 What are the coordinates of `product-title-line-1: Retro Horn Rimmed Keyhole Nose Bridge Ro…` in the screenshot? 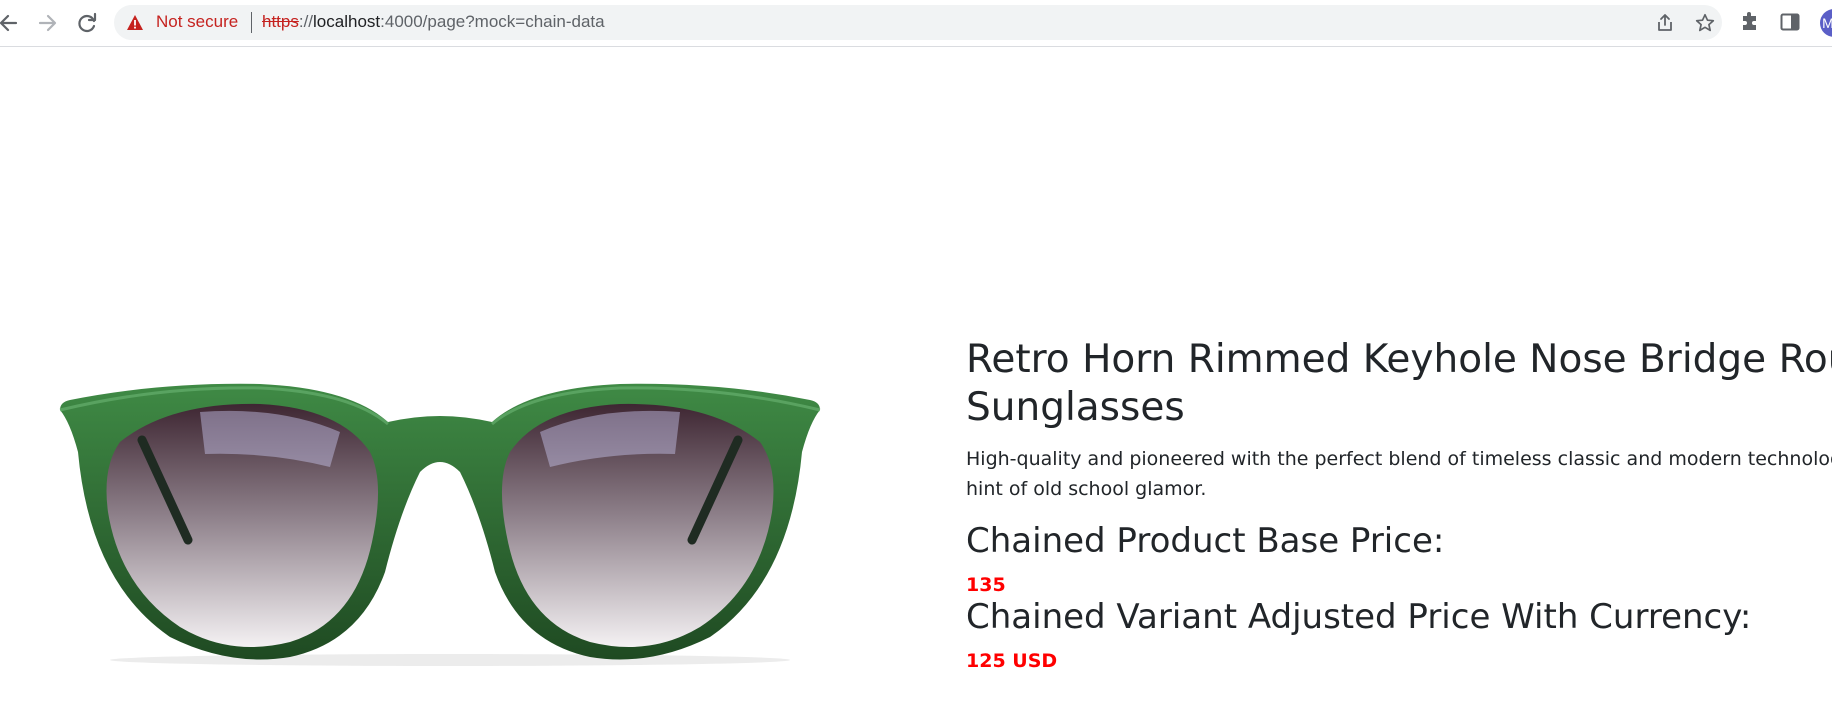 It's located at (1399, 359).